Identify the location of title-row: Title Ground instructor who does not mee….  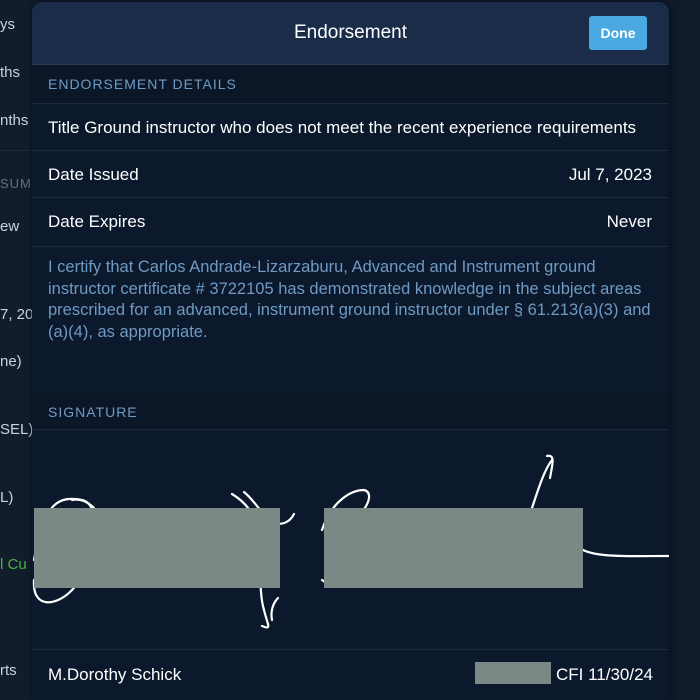
(350, 126).